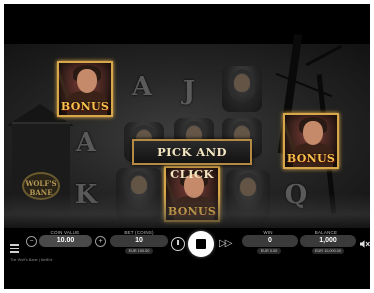  Describe the element at coordinates (226, 244) in the screenshot. I see `double-play-icon: ▷▷` at that location.